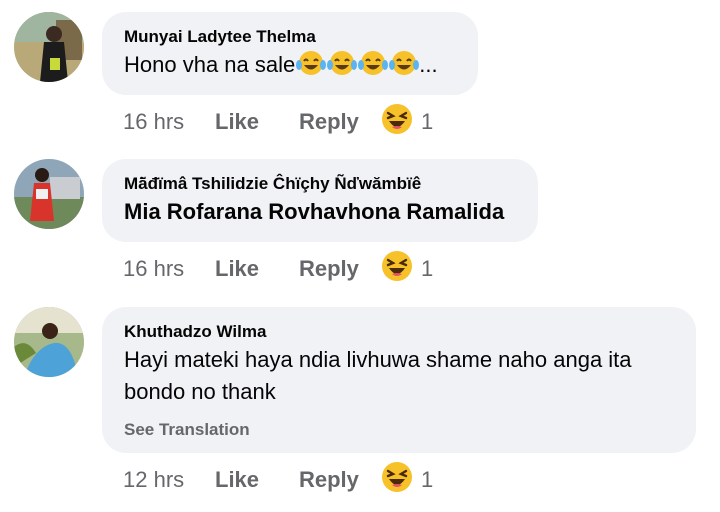 The image size is (720, 512). What do you see at coordinates (399, 430) in the screenshot?
I see `see-translation-link: See Translation` at bounding box center [399, 430].